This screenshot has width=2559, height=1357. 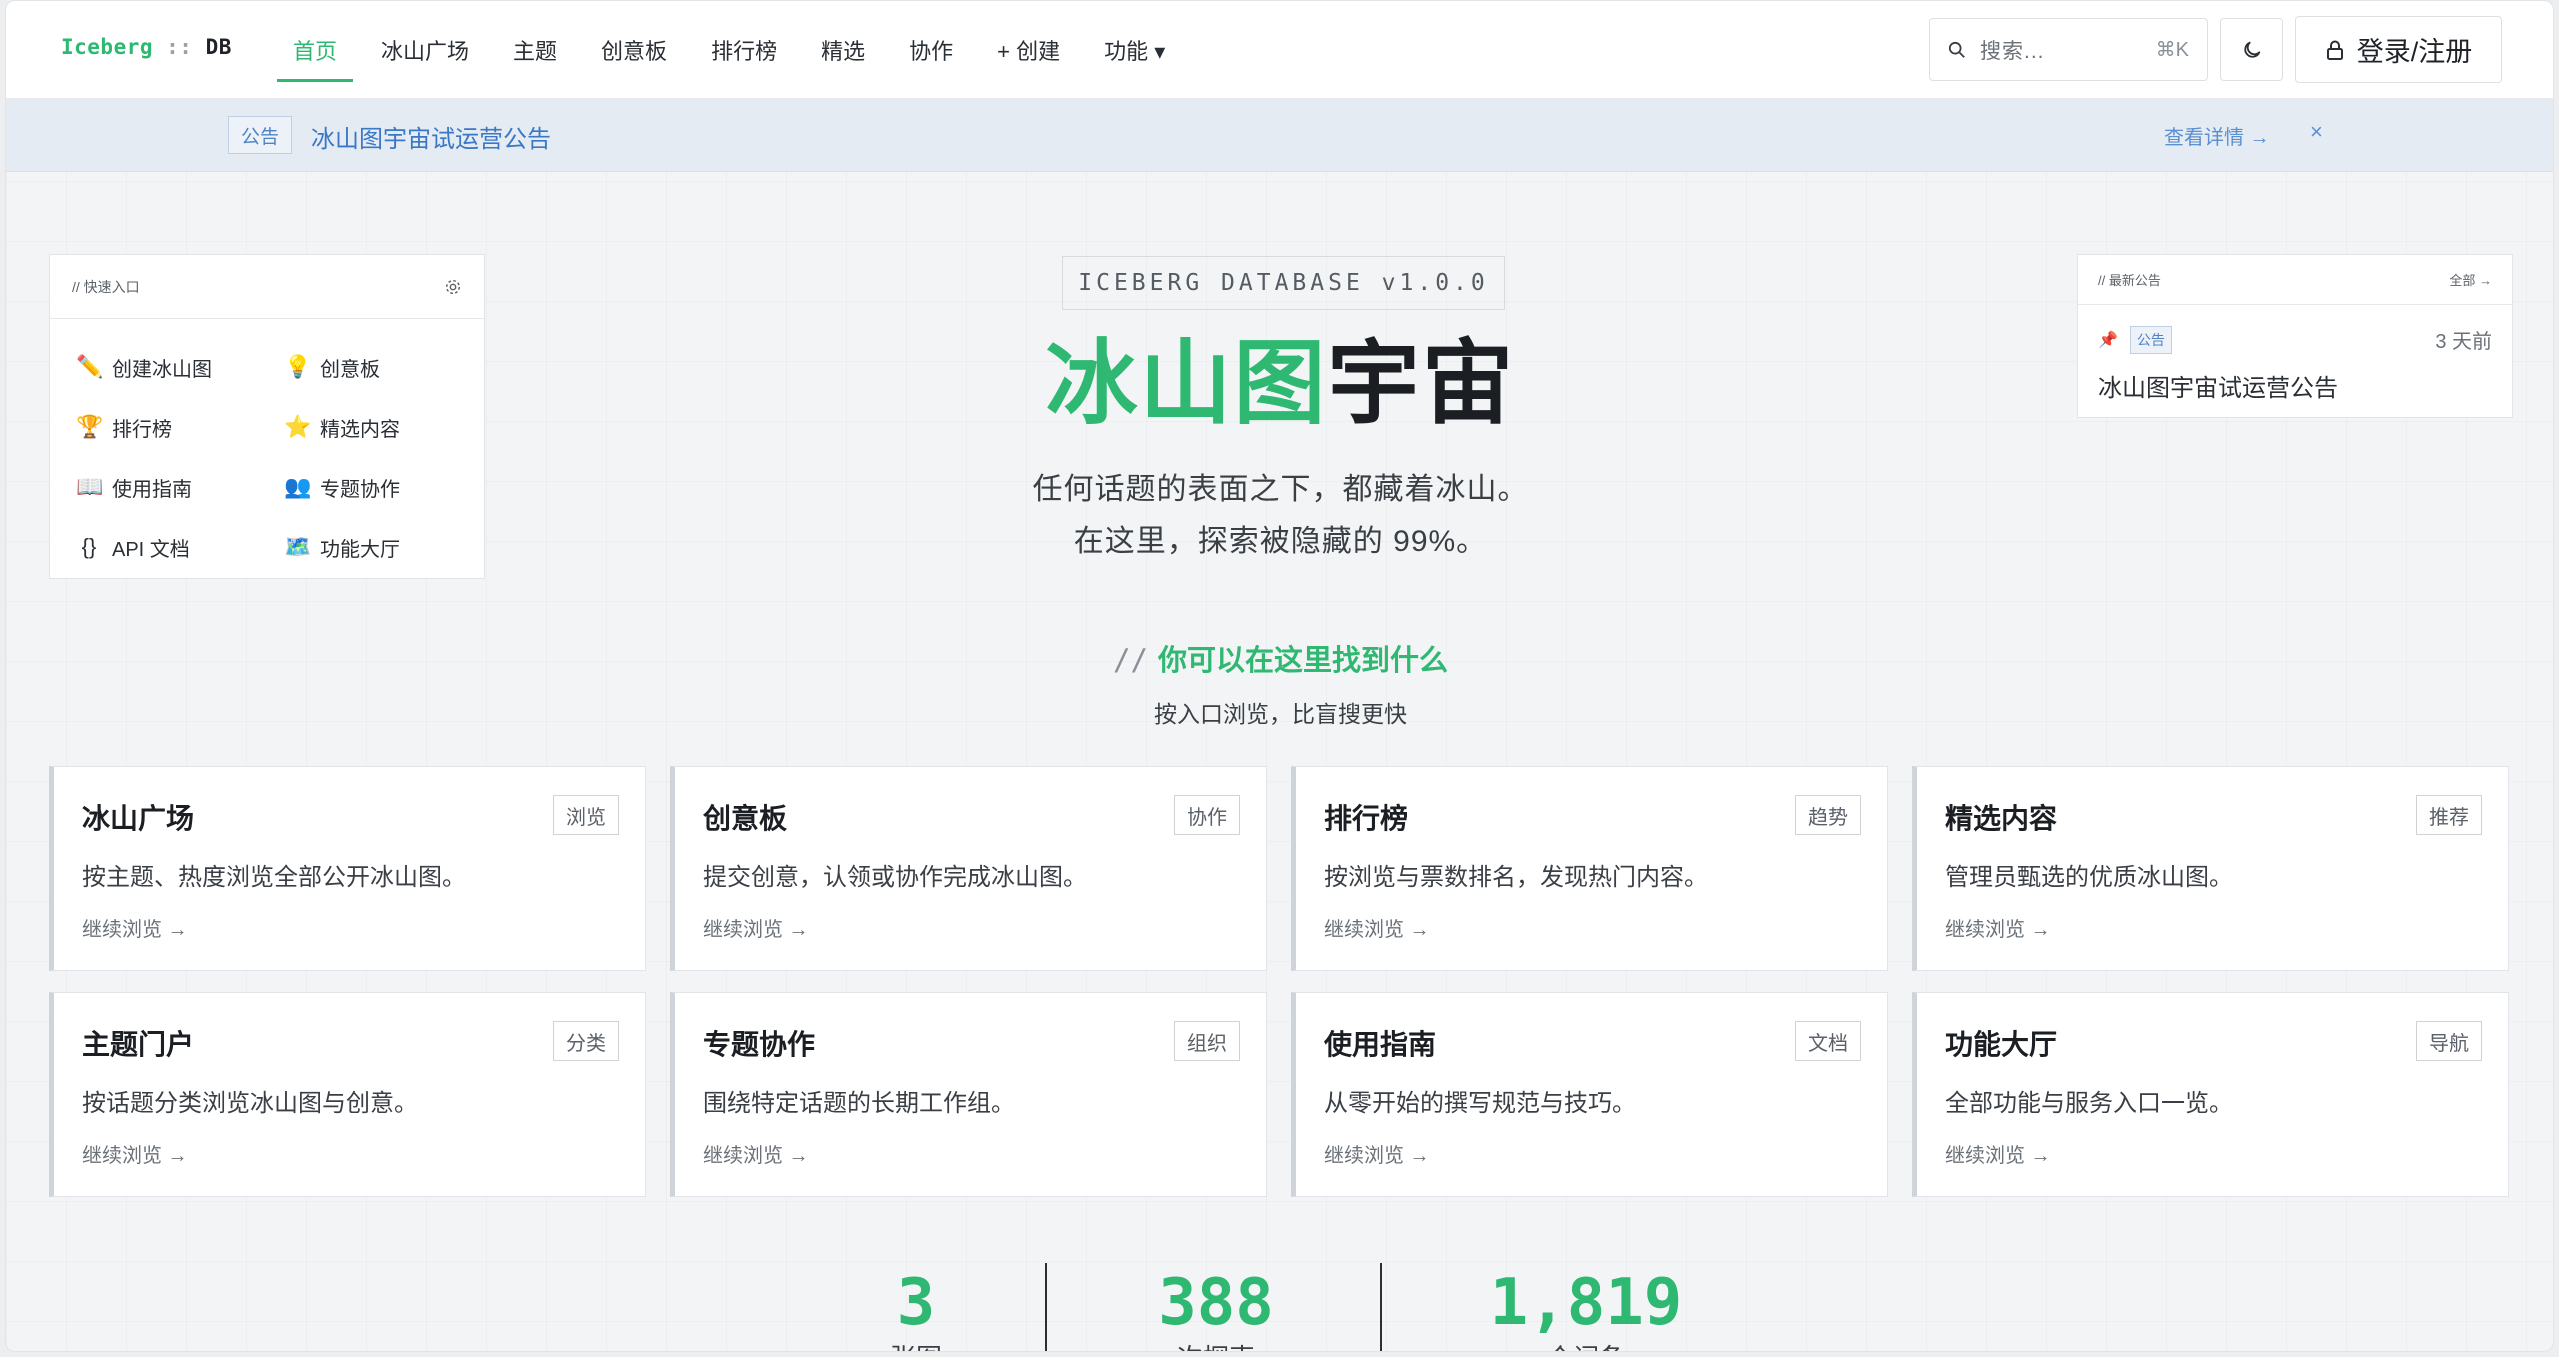 I want to click on stat-maps: 3 张图, so click(x=916, y=1307).